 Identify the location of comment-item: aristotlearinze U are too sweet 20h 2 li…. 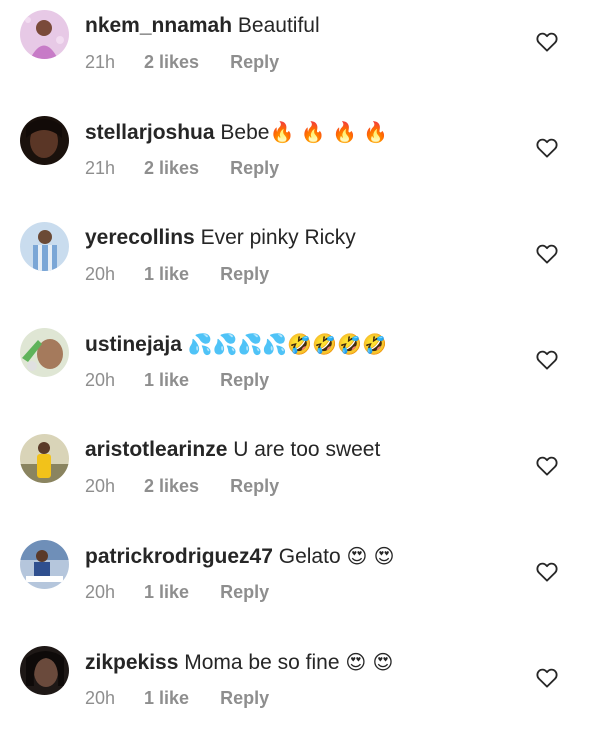
(295, 476).